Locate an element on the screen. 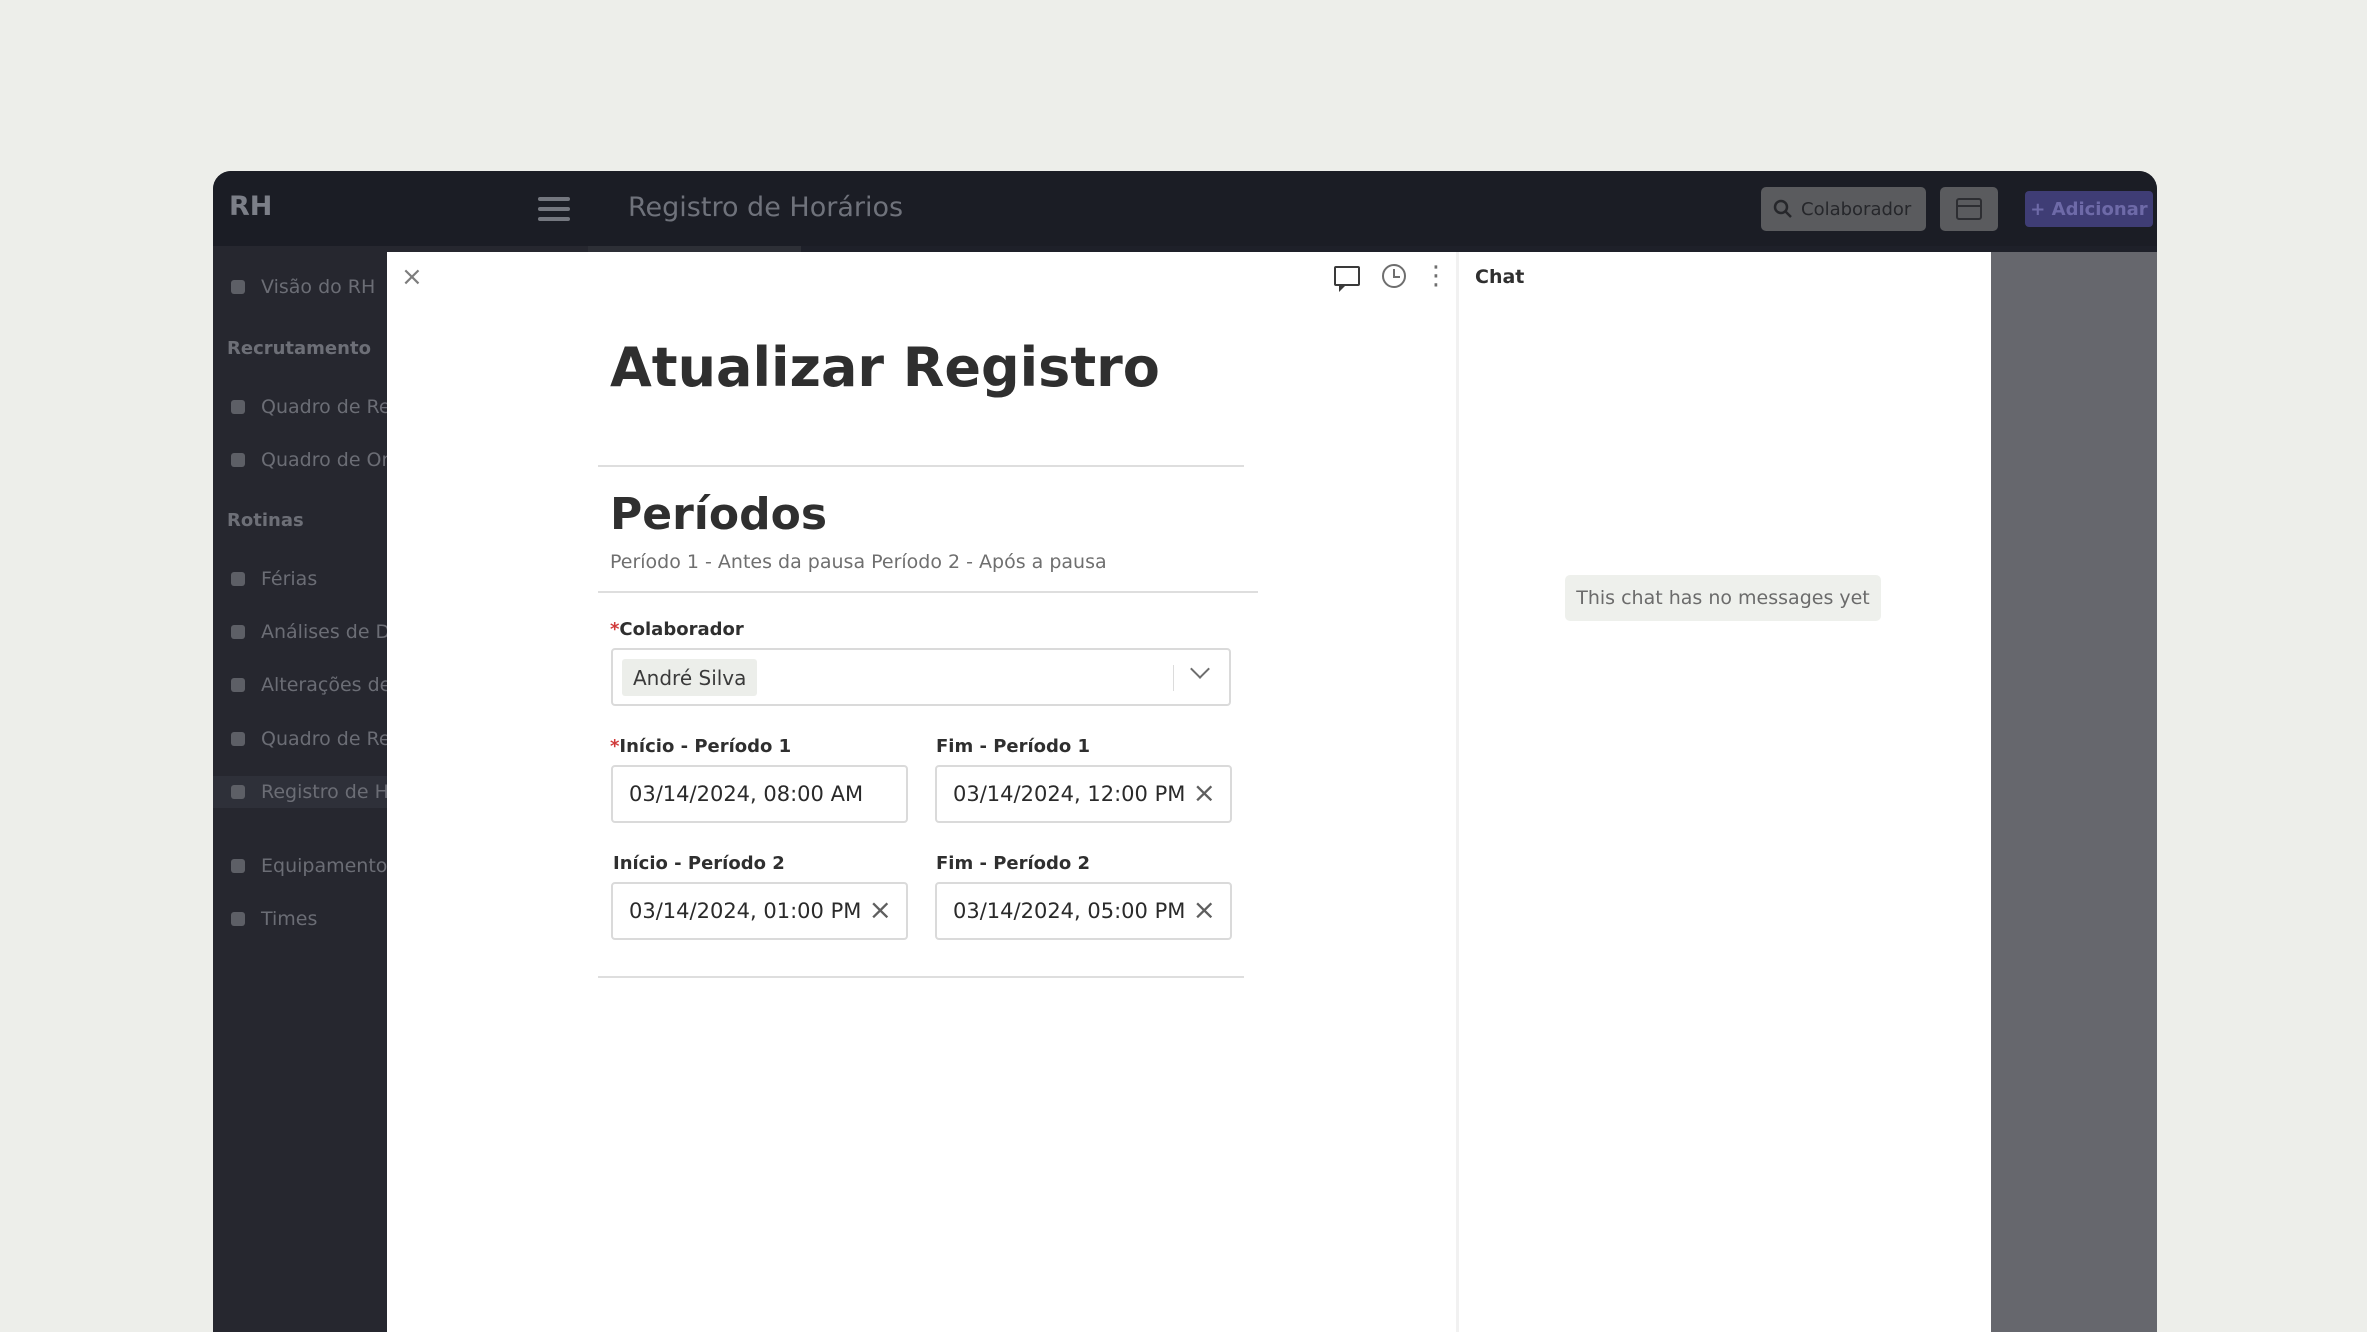 Image resolution: width=2367 pixels, height=1332 pixels. sidebar-section-recrutamento: Recrutamento is located at coordinates (299, 348).